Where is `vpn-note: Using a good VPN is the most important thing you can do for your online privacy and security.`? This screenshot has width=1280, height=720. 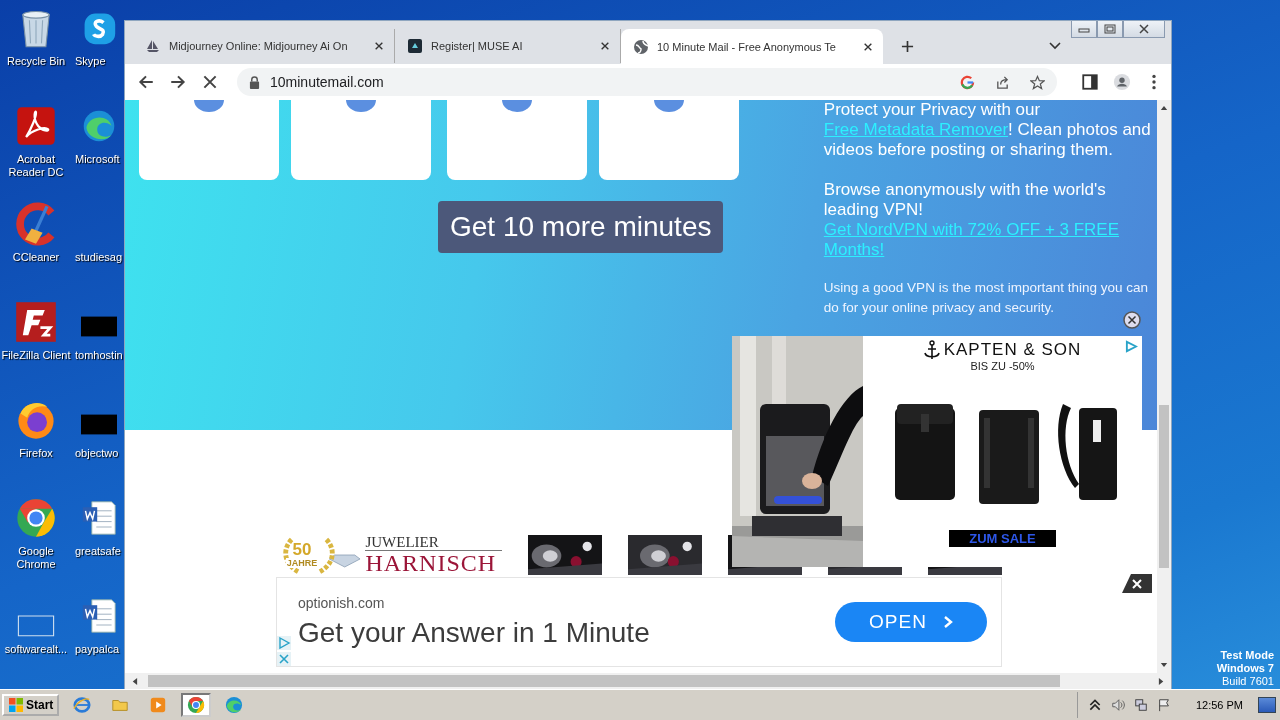 vpn-note: Using a good VPN is the most important thing you can do for your online privacy and security. is located at coordinates (986, 298).